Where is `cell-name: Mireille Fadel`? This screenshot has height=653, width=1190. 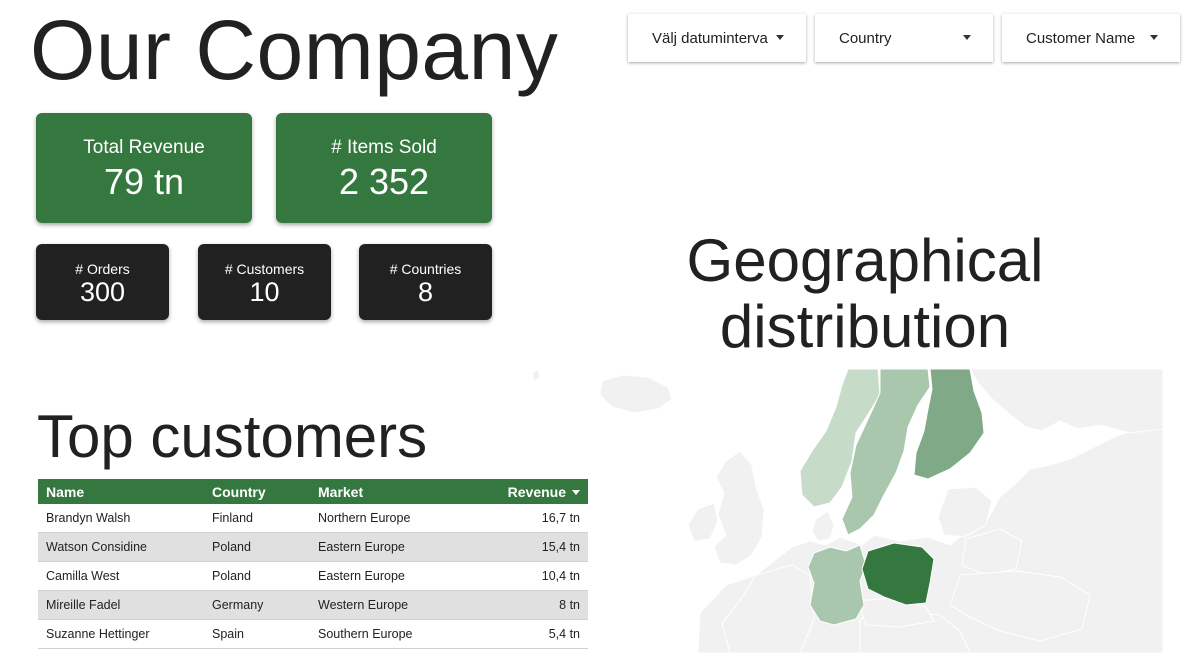 cell-name: Mireille Fadel is located at coordinates (121, 605).